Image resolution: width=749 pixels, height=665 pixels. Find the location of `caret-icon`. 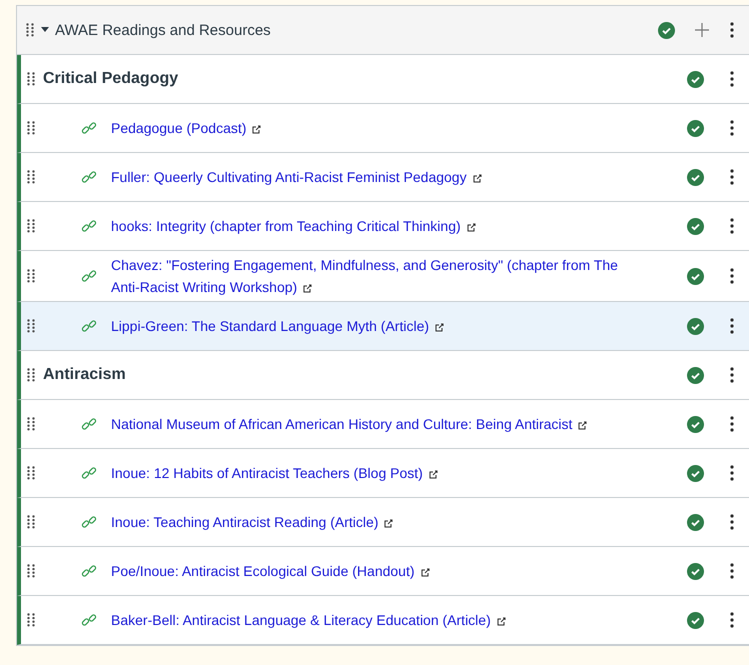

caret-icon is located at coordinates (45, 30).